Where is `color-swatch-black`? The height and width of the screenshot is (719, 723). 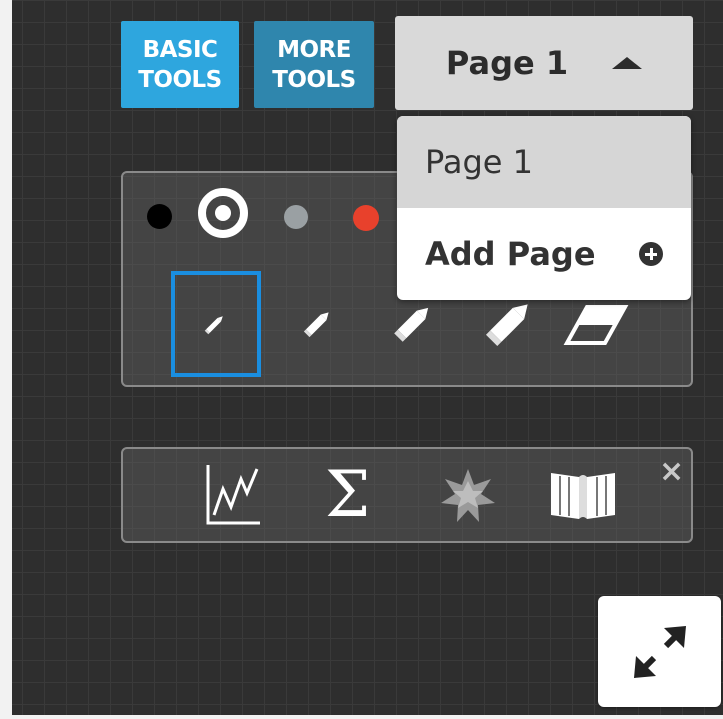
color-swatch-black is located at coordinates (159, 216).